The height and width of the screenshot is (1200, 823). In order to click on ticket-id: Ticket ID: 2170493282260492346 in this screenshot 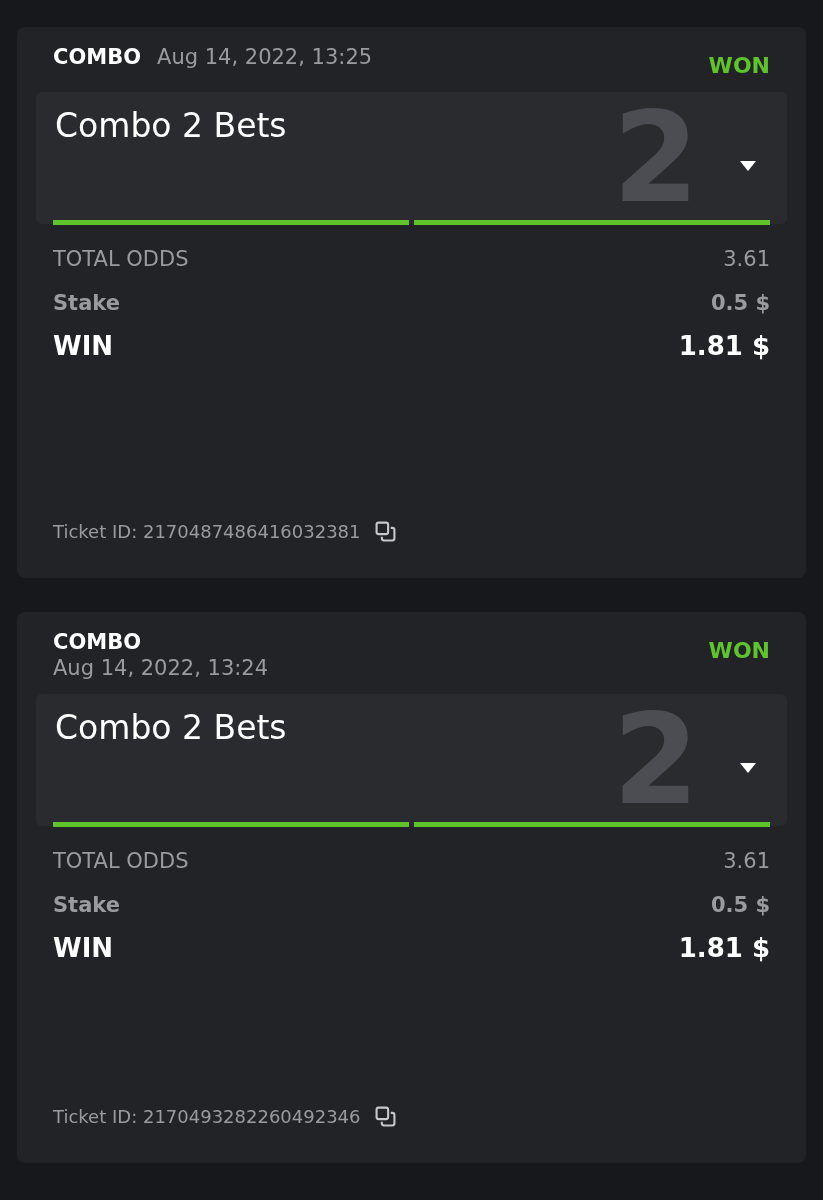, I will do `click(207, 1116)`.